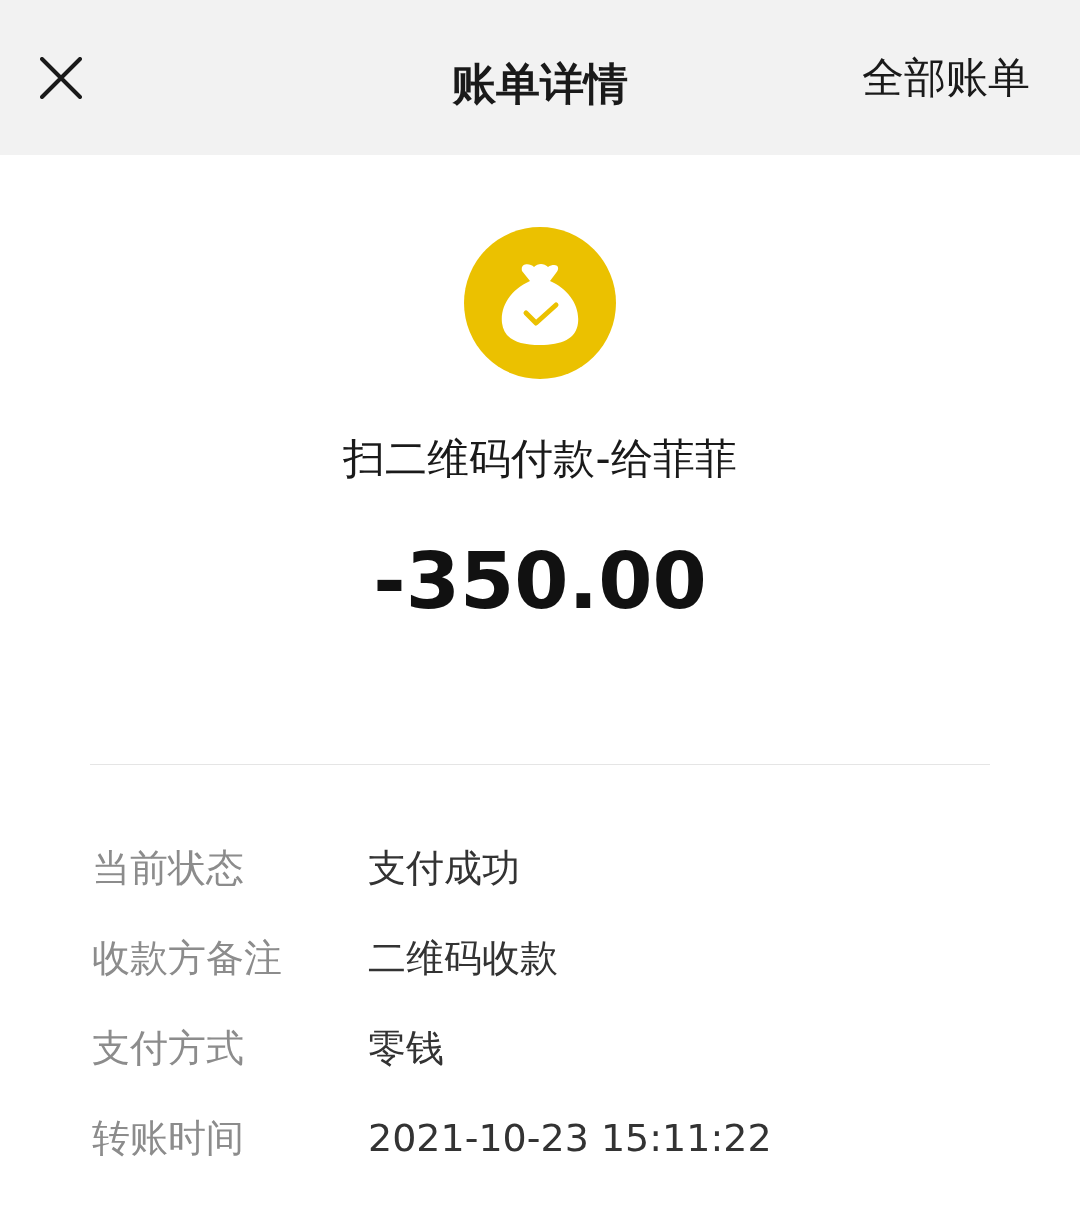 The image size is (1080, 1208). Describe the element at coordinates (168, 1048) in the screenshot. I see `detail-label: 支付方式` at that location.